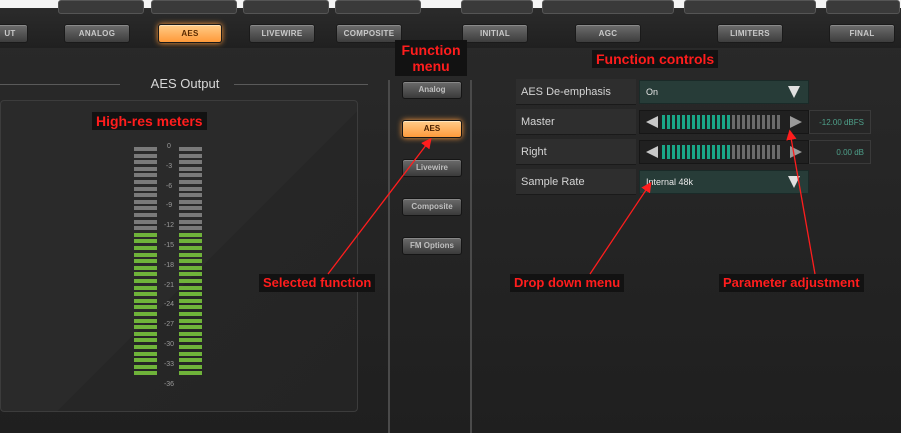 This screenshot has width=901, height=433. What do you see at coordinates (495, 33) in the screenshot?
I see `tab-initial: INITIAL` at bounding box center [495, 33].